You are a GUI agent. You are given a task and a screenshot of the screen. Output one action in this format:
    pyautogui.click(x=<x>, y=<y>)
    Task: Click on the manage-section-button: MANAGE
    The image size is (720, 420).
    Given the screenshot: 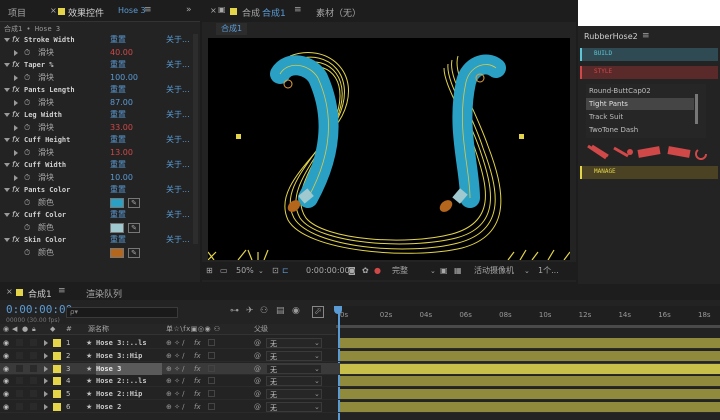 What is the action you would take?
    pyautogui.click(x=649, y=172)
    